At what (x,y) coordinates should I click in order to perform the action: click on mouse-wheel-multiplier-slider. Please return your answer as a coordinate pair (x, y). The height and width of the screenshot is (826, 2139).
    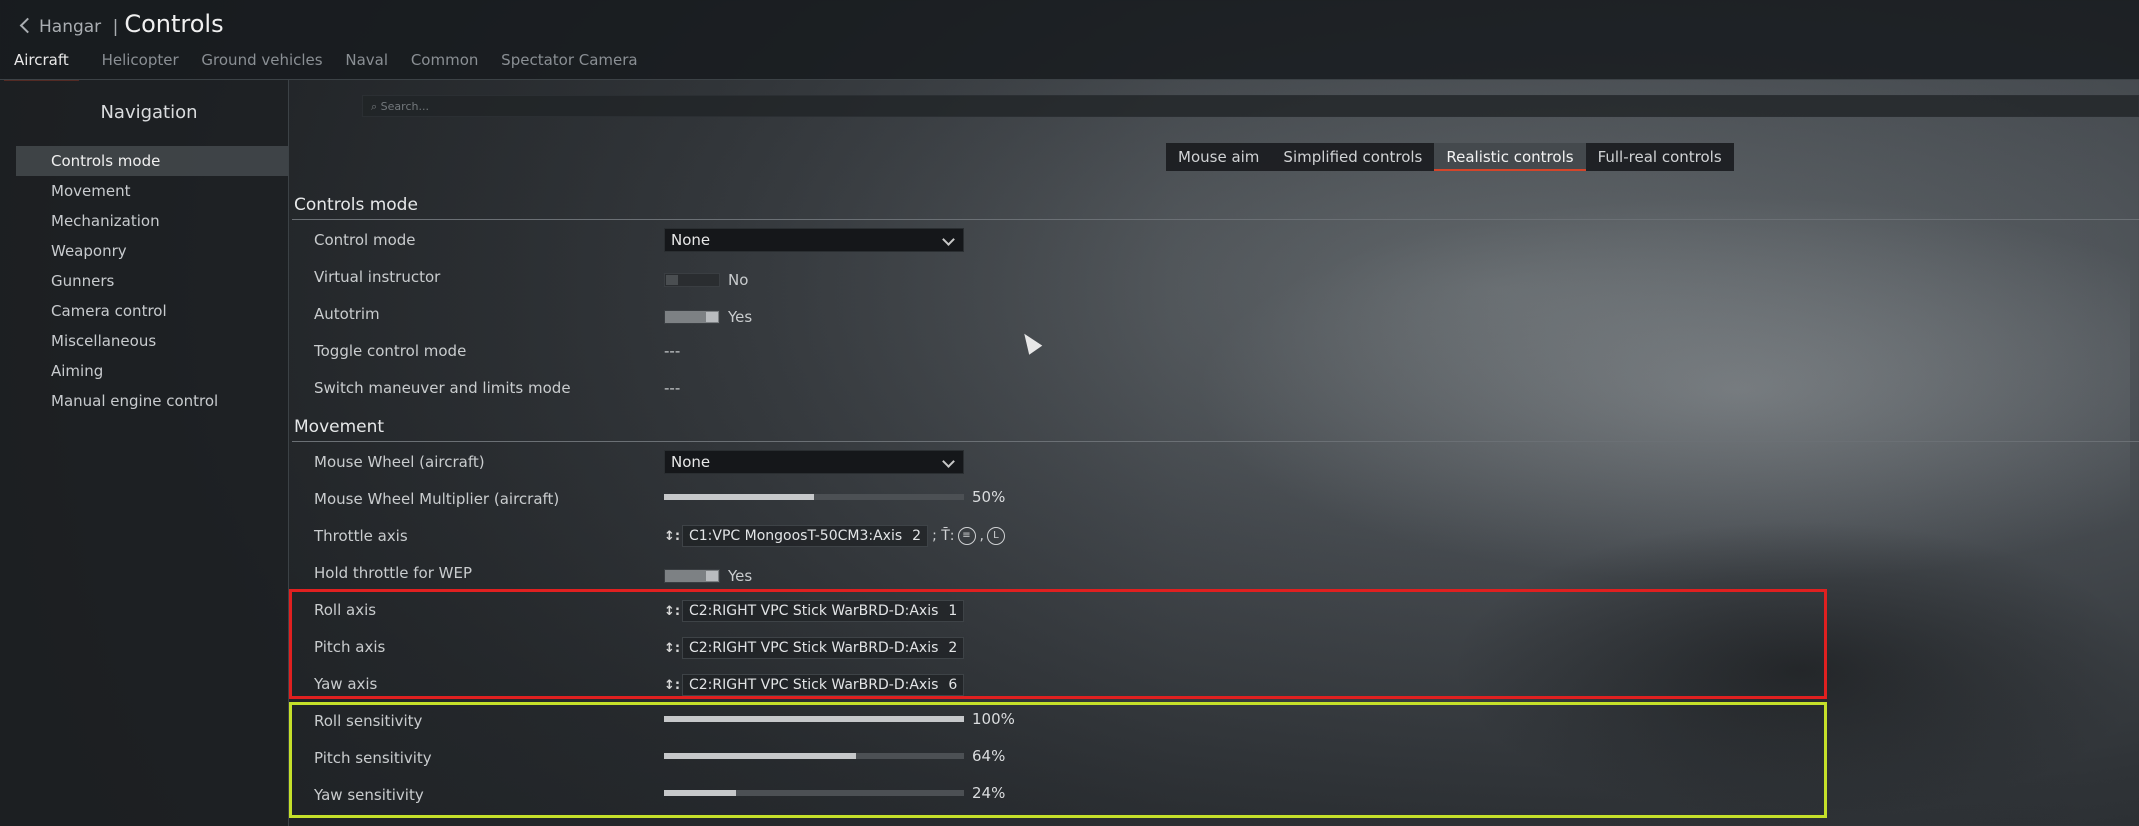
    Looking at the image, I should click on (814, 496).